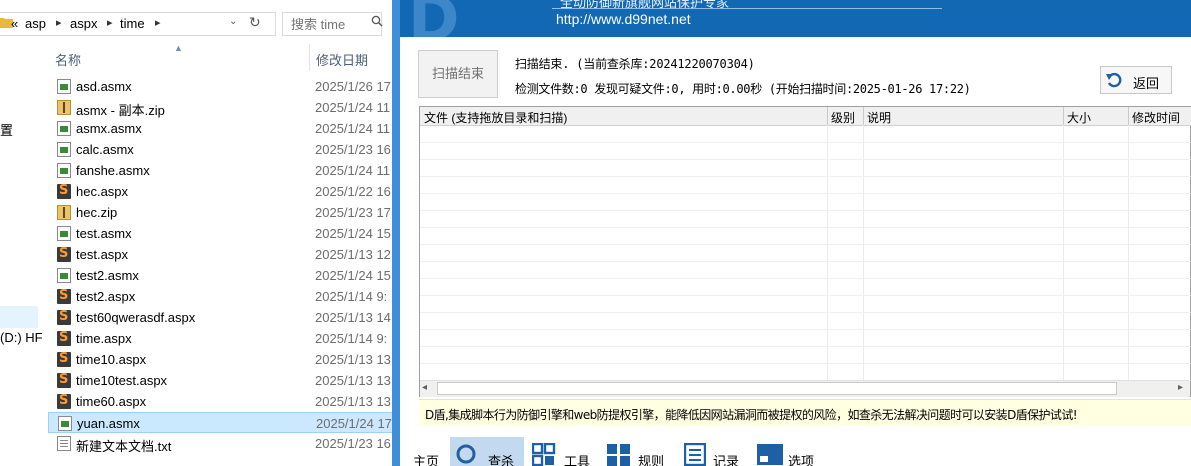  Describe the element at coordinates (577, 460) in the screenshot. I see `nav-tools-label: 工具` at that location.